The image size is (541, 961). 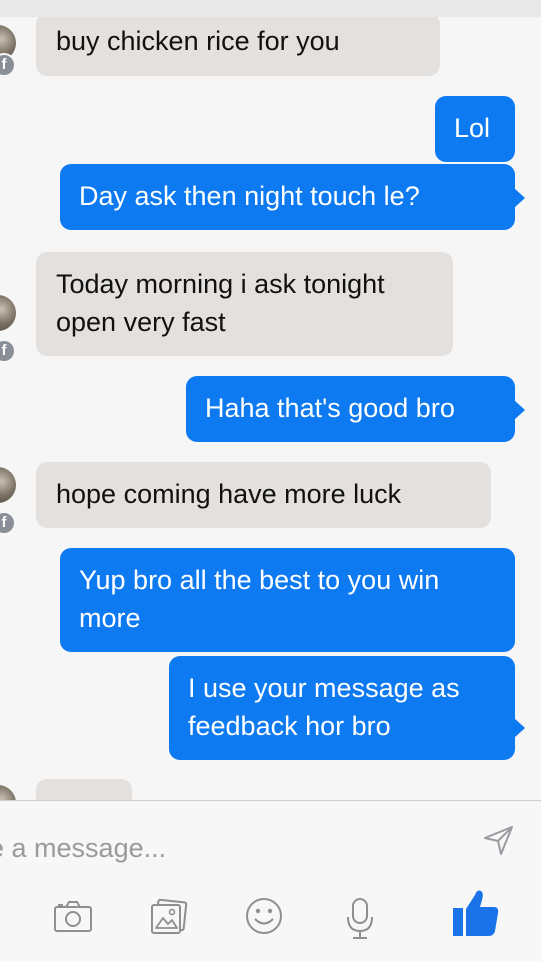 What do you see at coordinates (110, 618) in the screenshot?
I see `message-line: more` at bounding box center [110, 618].